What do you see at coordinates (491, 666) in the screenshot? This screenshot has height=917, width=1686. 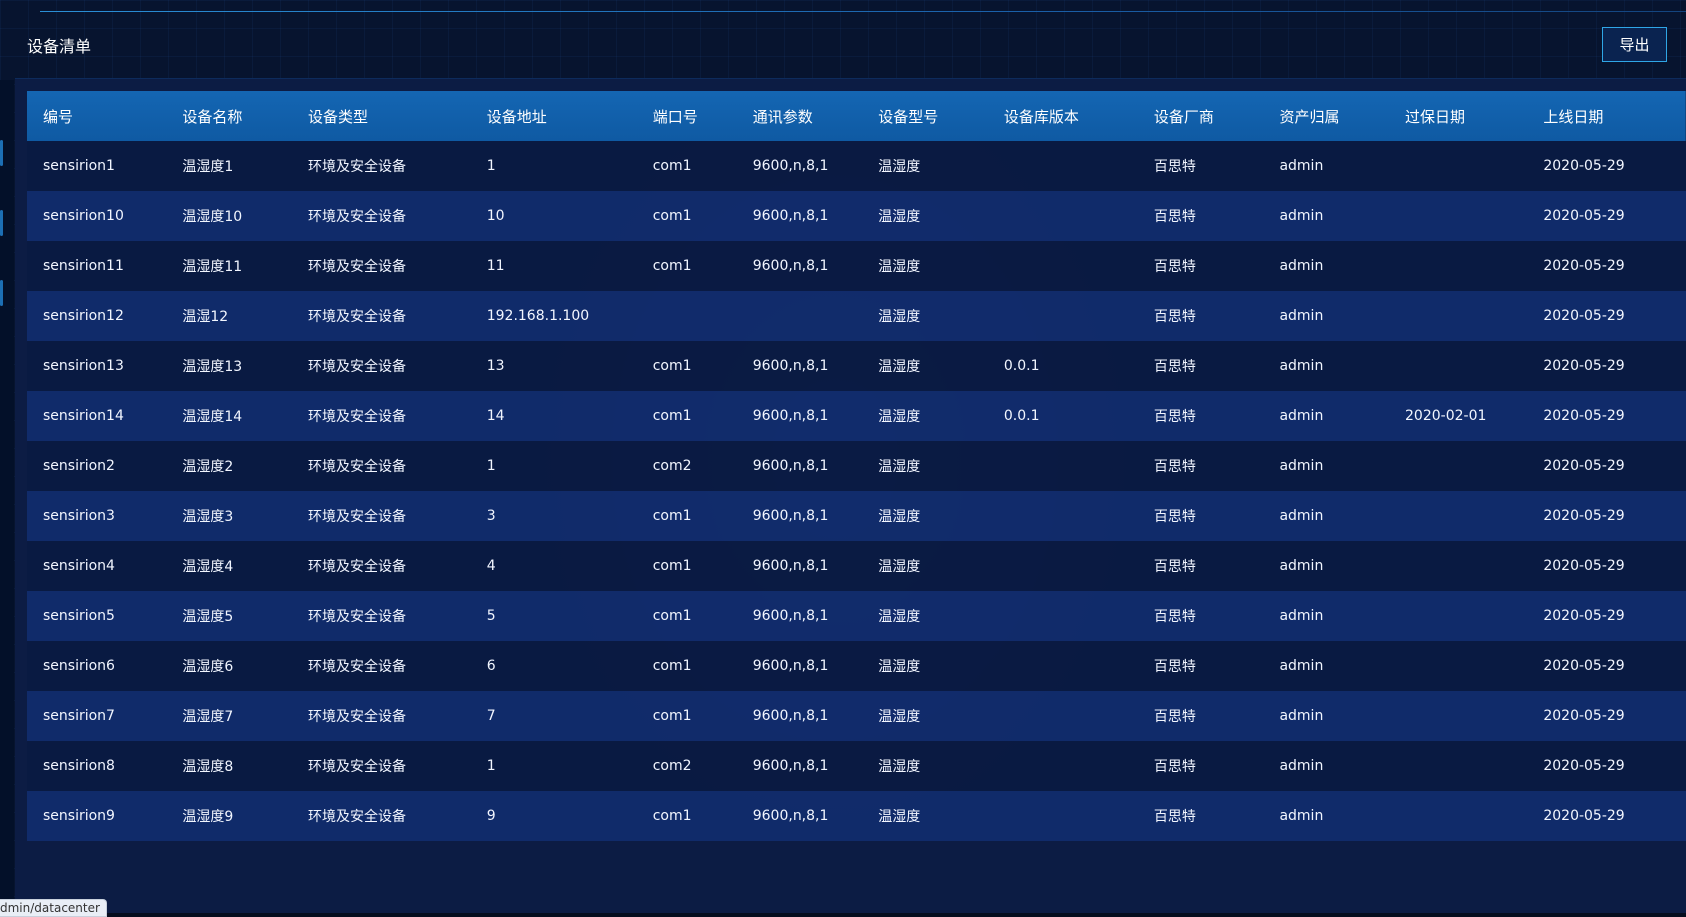 I see `table-cell: 6` at bounding box center [491, 666].